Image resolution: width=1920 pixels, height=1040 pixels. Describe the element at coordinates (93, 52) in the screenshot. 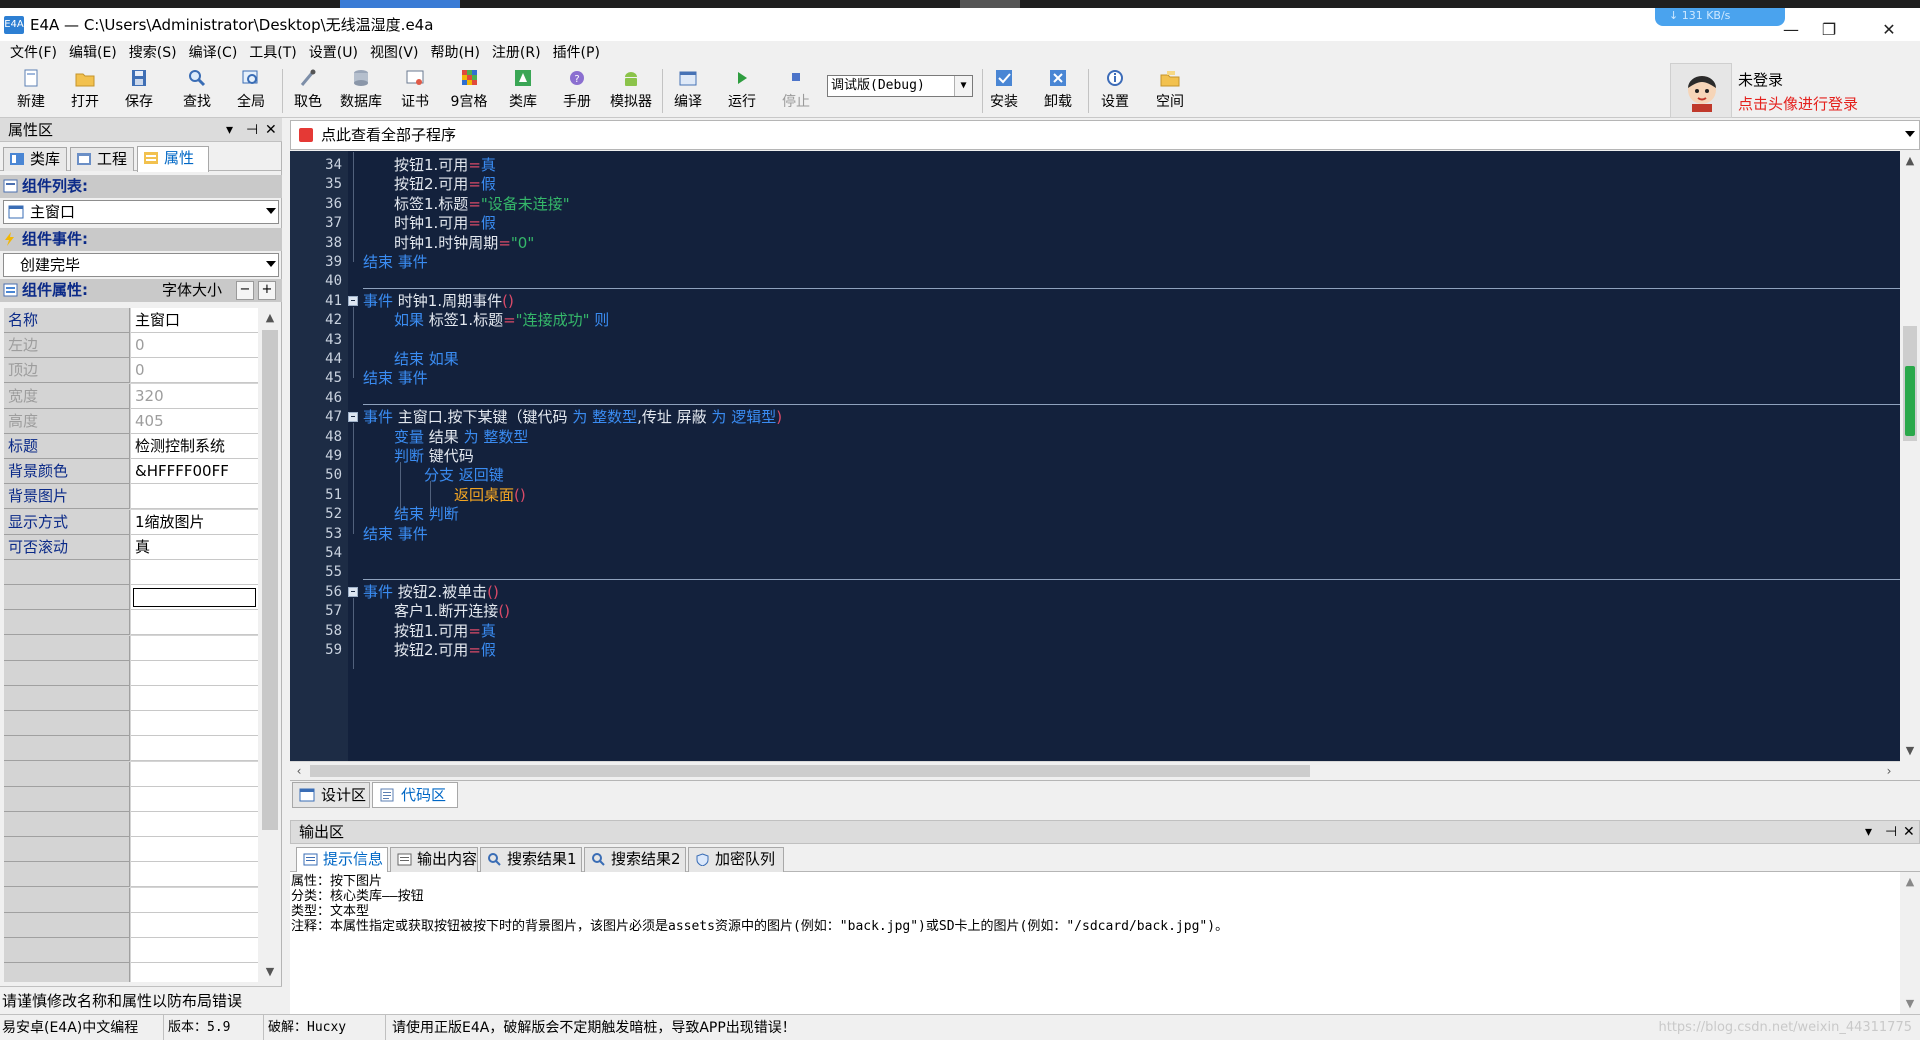

I see `menu-edit: 编辑(E)` at that location.